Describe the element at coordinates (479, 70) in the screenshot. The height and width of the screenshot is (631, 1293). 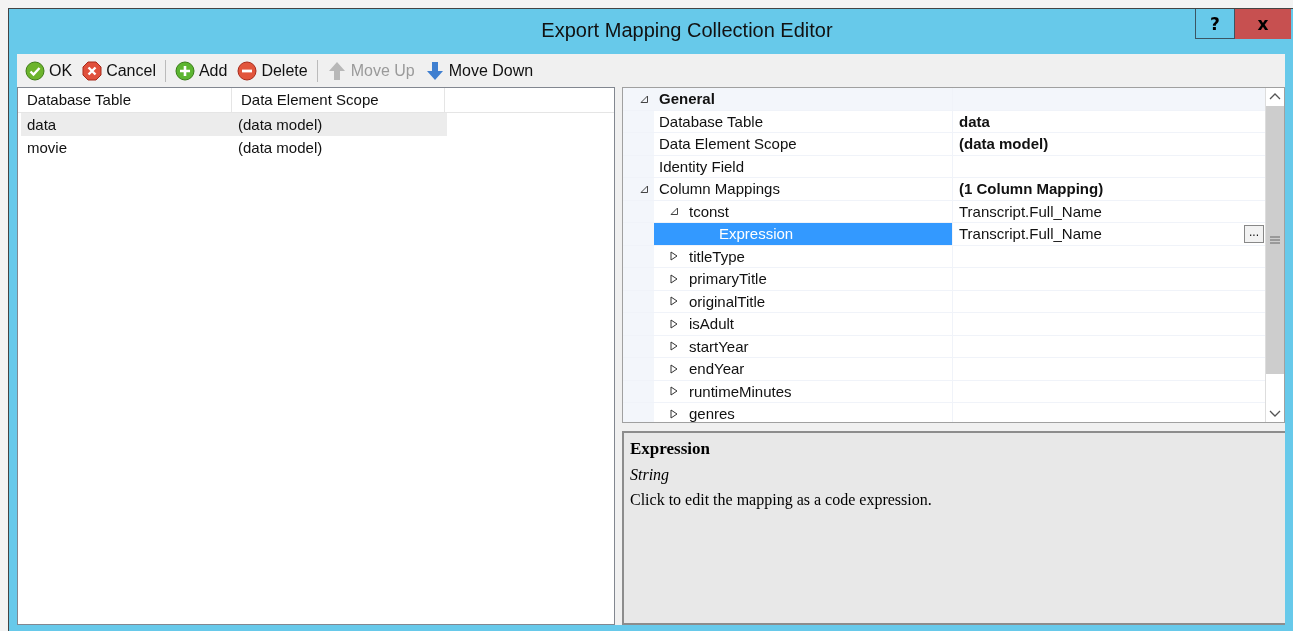
I see `down-button: Move Down` at that location.